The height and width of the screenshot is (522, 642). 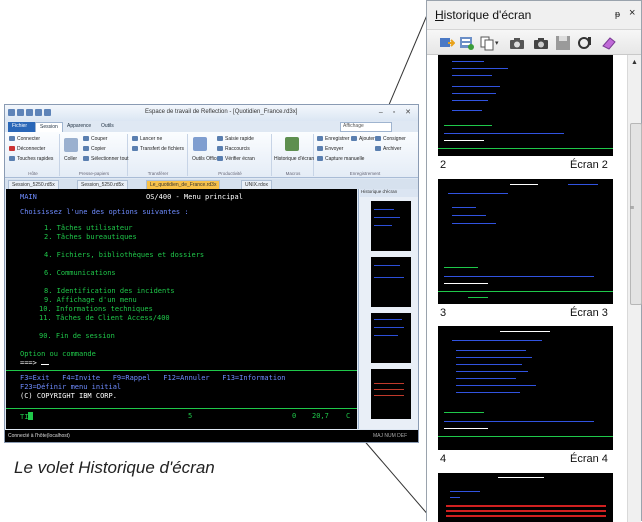 What do you see at coordinates (293, 155) in the screenshot?
I see `ribbon-group-macros: Historique d'écran Macros` at bounding box center [293, 155].